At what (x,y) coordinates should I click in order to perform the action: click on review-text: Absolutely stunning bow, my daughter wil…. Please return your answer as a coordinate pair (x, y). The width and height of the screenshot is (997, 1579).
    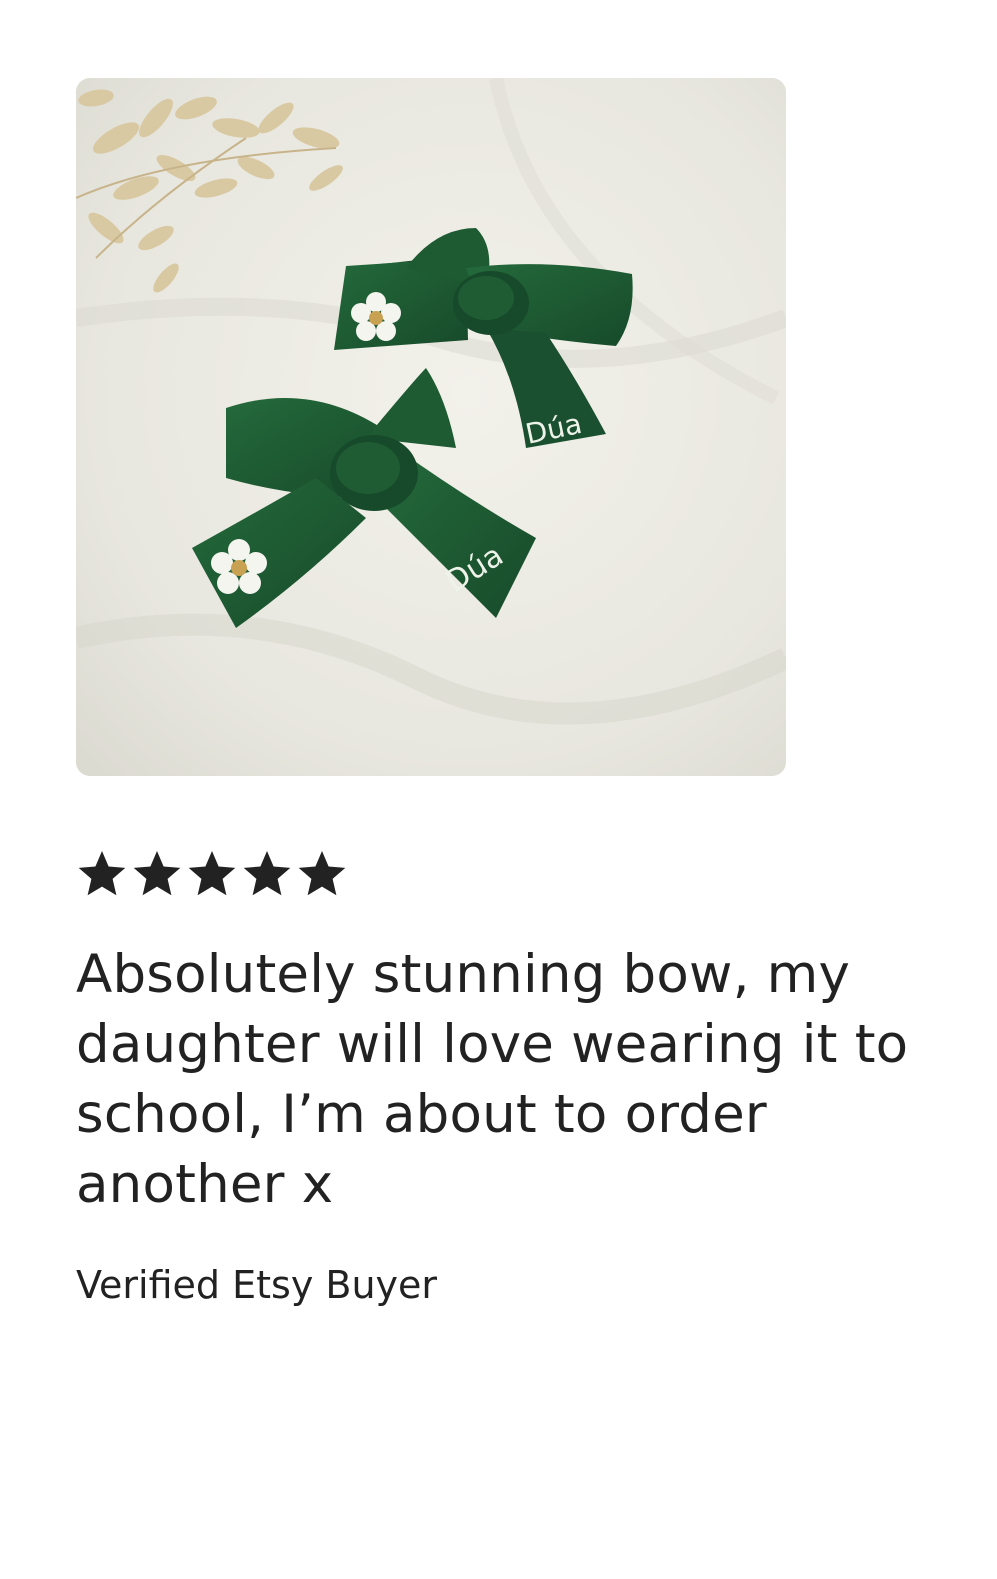
    Looking at the image, I should click on (492, 1079).